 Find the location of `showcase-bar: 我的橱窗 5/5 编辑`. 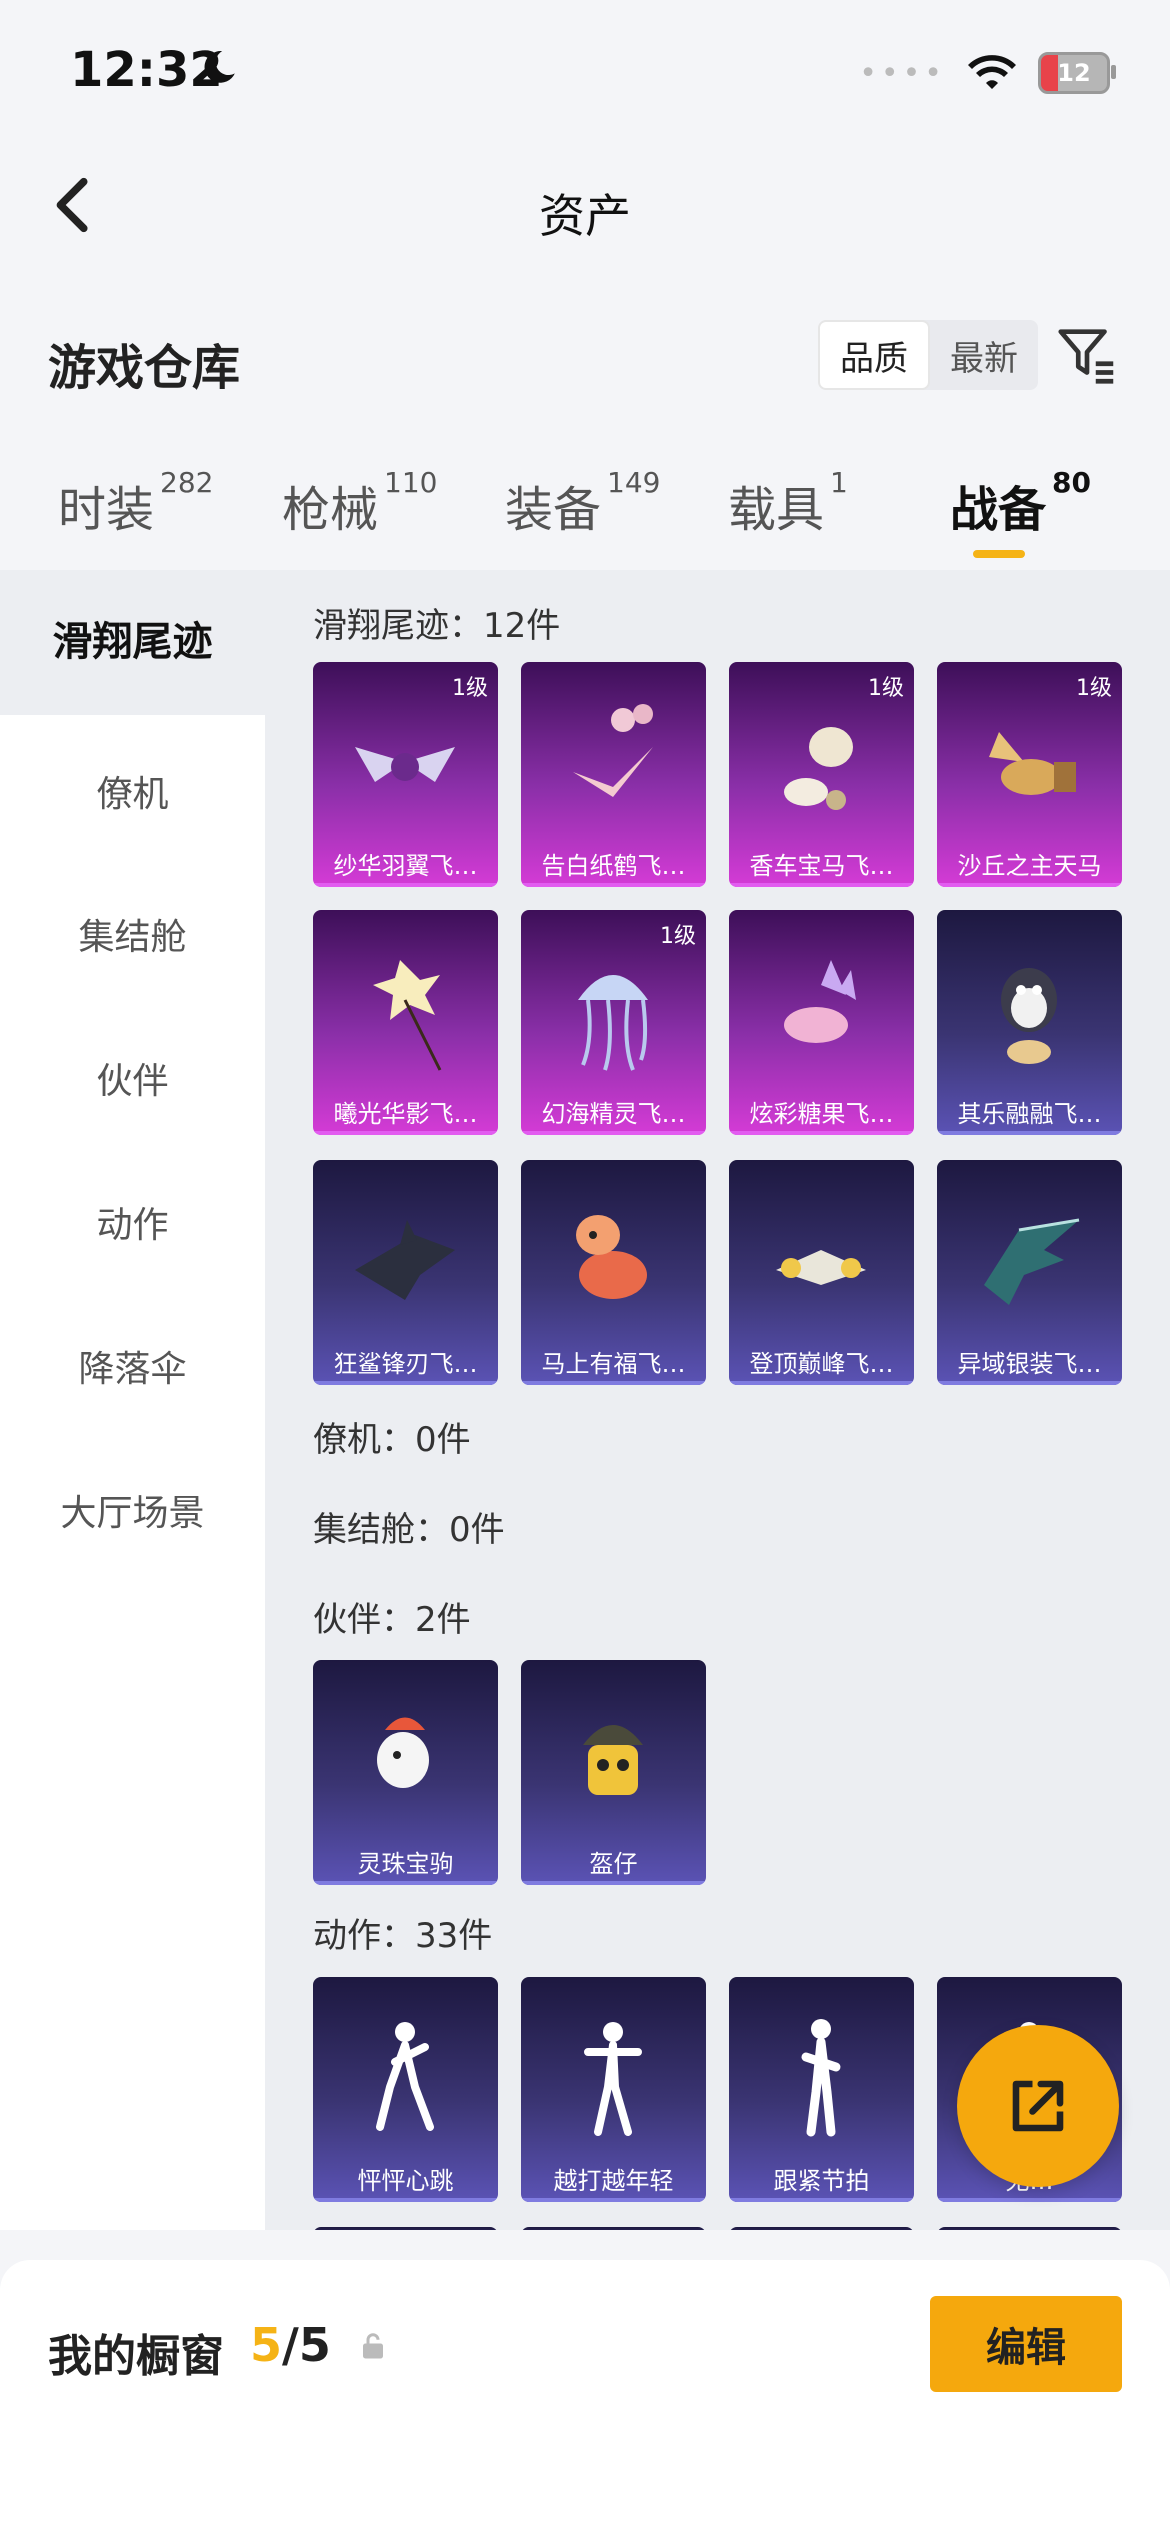

showcase-bar: 我的橱窗 5/5 编辑 is located at coordinates (585, 2396).